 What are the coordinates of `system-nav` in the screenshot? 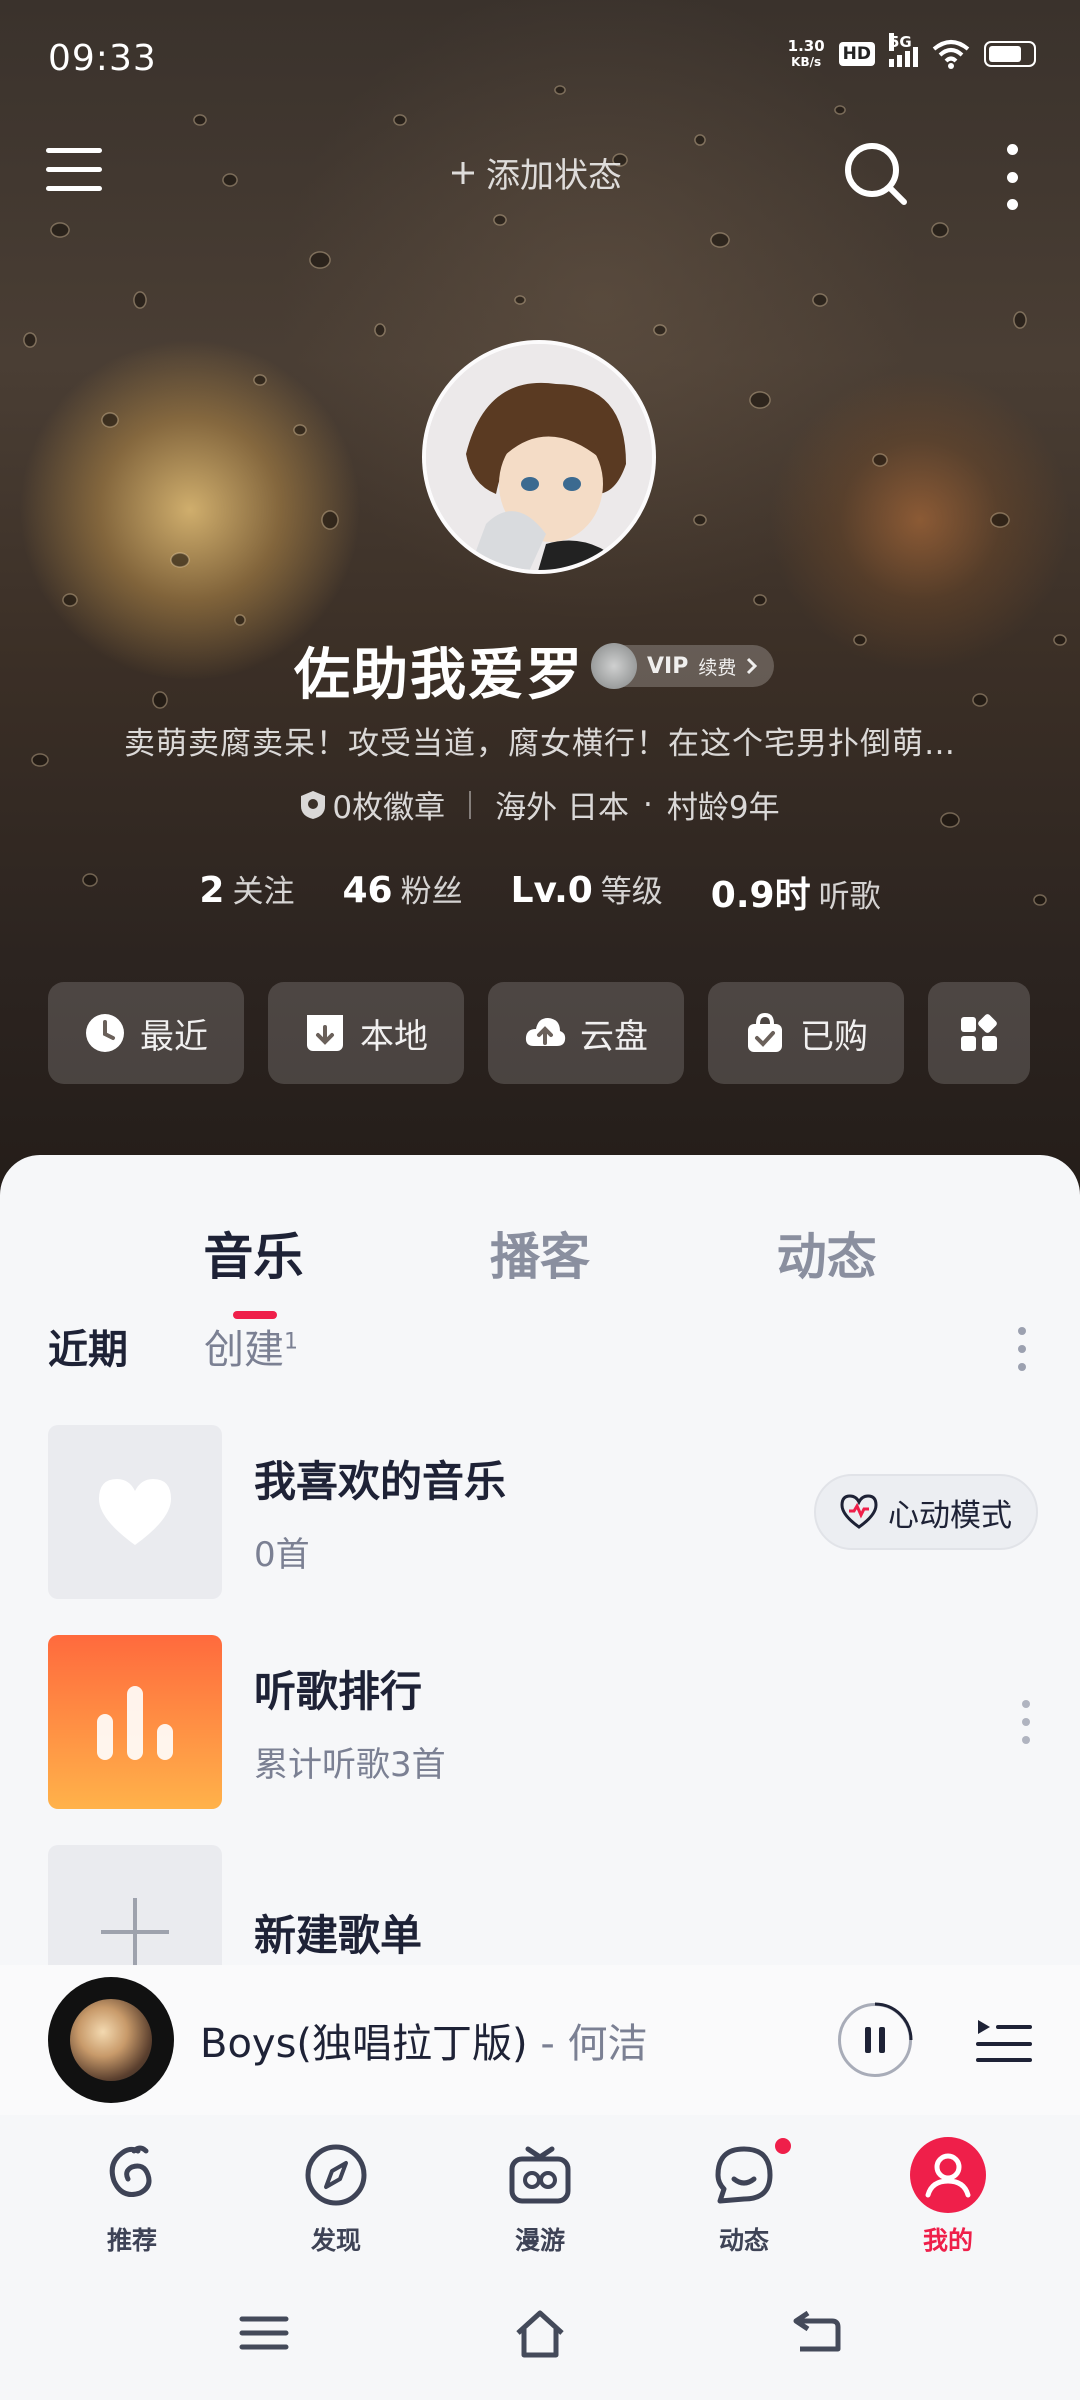 It's located at (540, 2332).